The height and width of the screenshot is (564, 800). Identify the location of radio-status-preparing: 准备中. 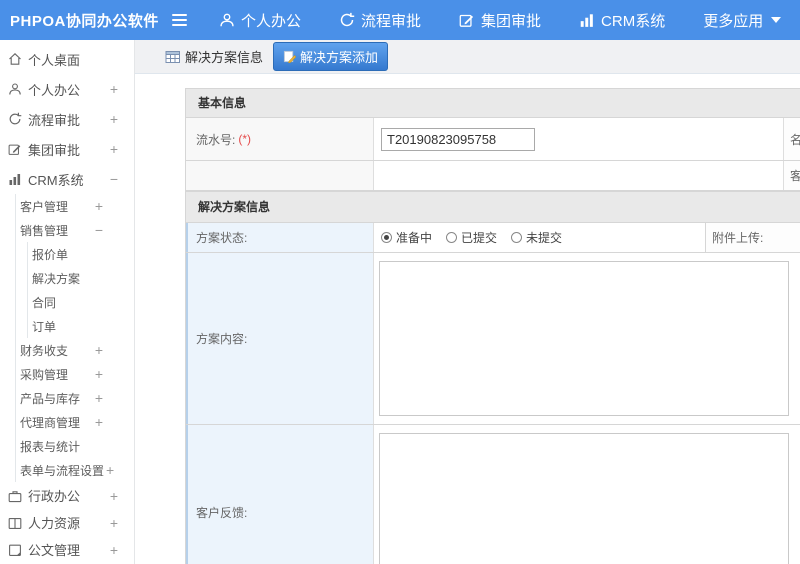
(406, 237).